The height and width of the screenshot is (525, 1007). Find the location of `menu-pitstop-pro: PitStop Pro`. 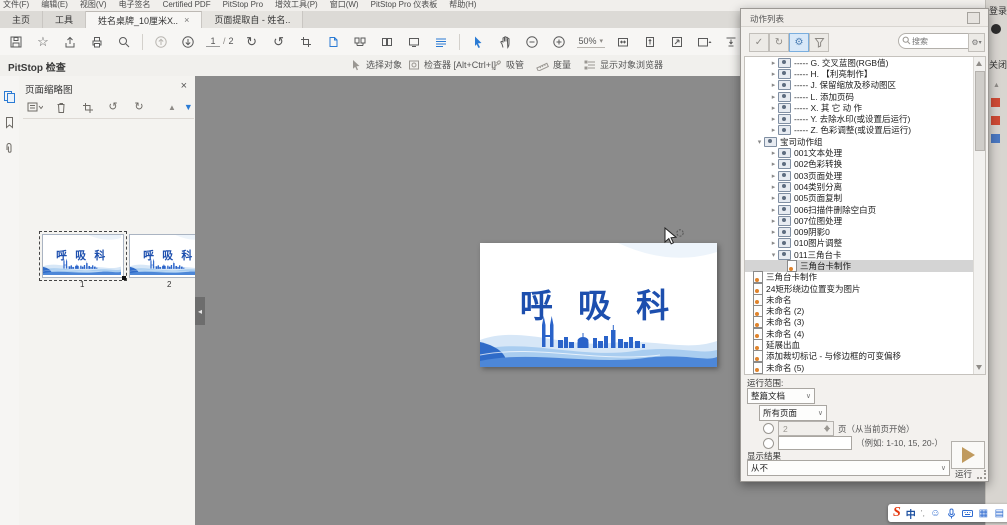

menu-pitstop-pro: PitStop Pro is located at coordinates (243, 5).